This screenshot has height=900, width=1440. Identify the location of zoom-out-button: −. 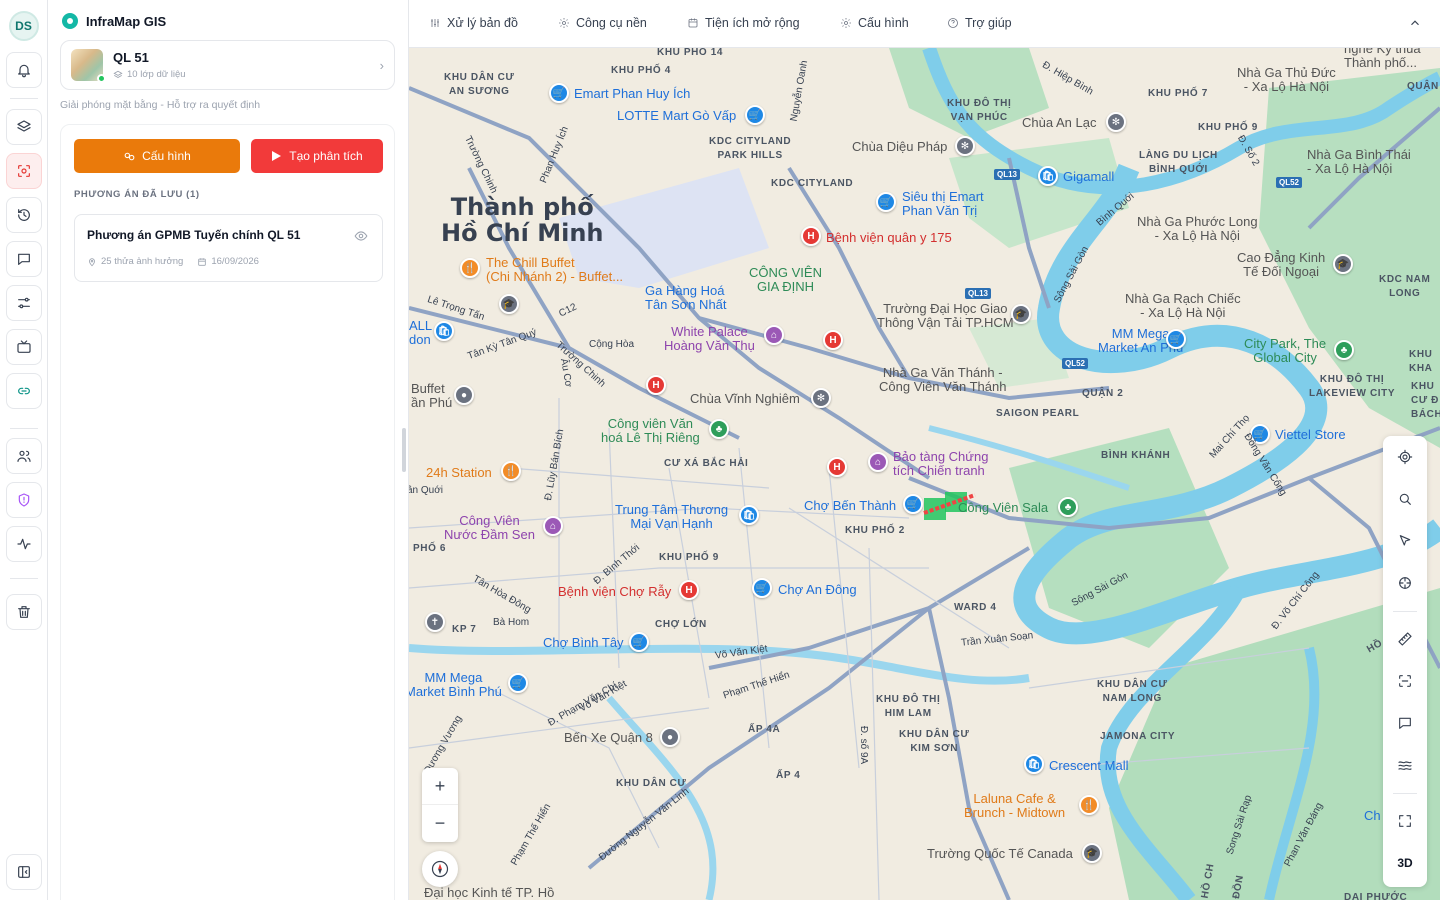
(440, 823).